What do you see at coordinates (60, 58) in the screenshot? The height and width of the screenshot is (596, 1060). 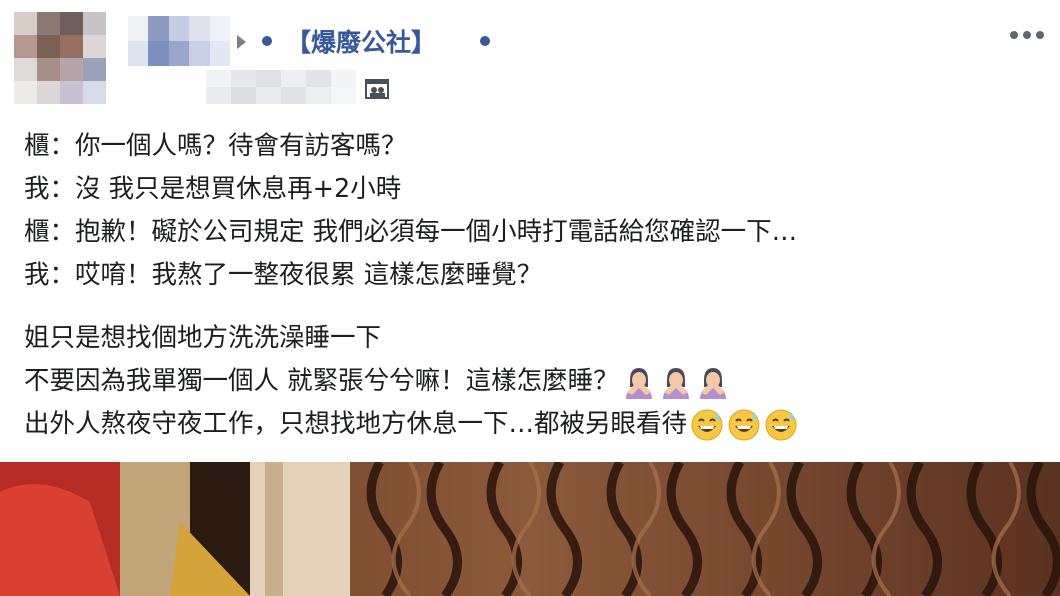 I see `avatar` at bounding box center [60, 58].